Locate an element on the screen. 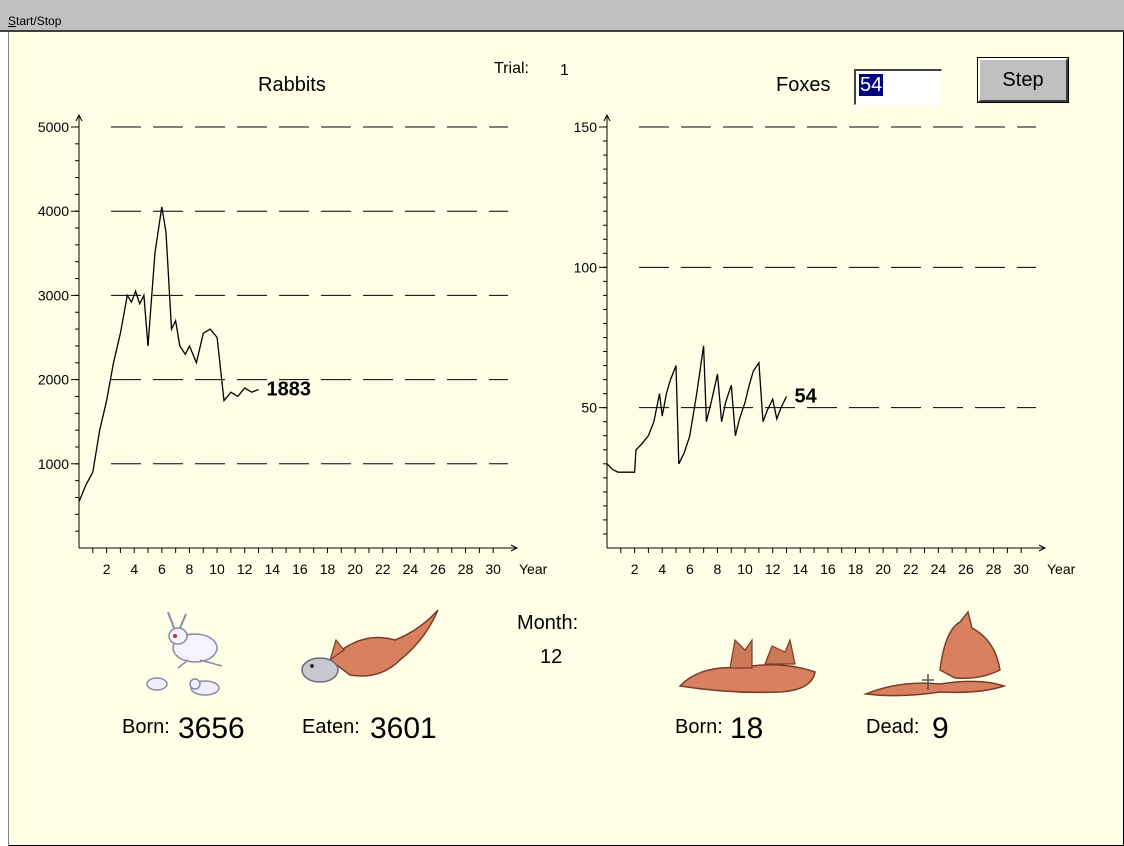 The height and width of the screenshot is (846, 1124). fox-grave-illustration is located at coordinates (935, 653).